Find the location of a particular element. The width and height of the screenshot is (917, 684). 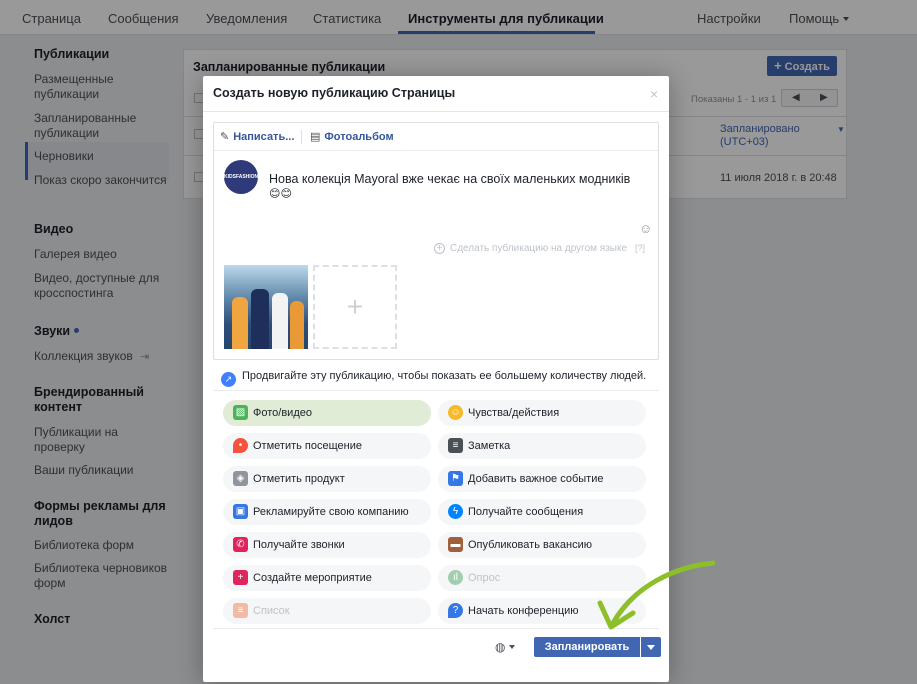

emoji-picker-icon: ☺ is located at coordinates (645, 228).